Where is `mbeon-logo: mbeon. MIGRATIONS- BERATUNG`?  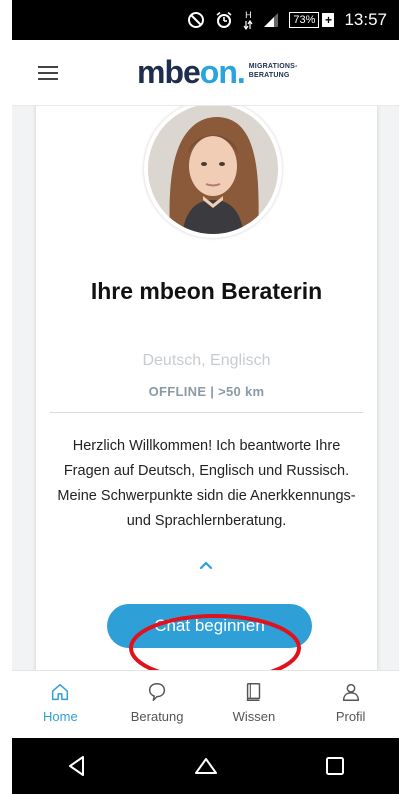 mbeon-logo: mbeon. MIGRATIONS- BERATUNG is located at coordinates (217, 72).